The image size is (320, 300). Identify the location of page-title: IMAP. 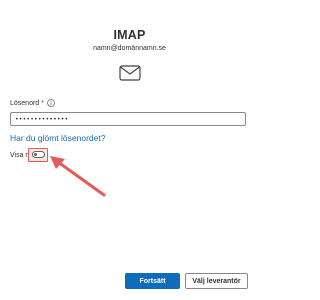
(129, 35).